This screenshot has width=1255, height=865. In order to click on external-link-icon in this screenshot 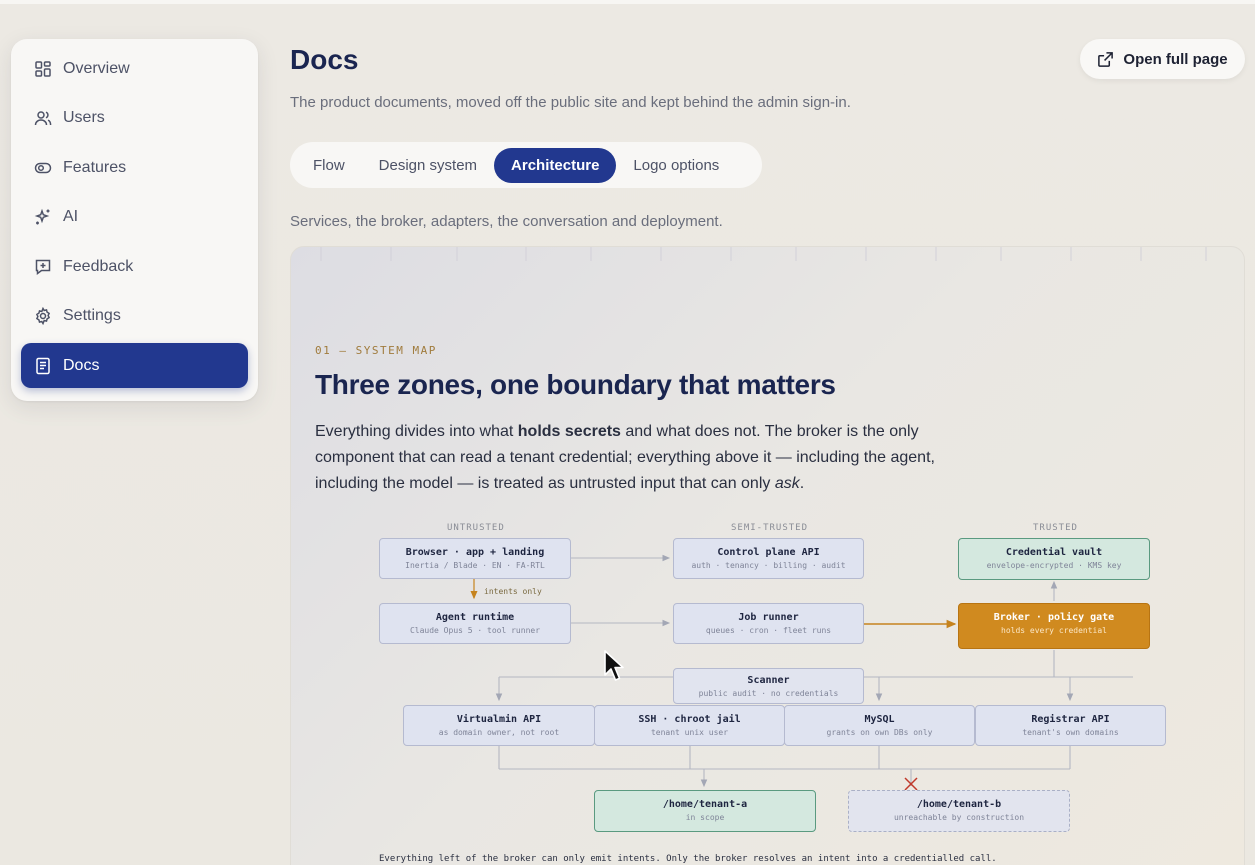, I will do `click(1106, 59)`.